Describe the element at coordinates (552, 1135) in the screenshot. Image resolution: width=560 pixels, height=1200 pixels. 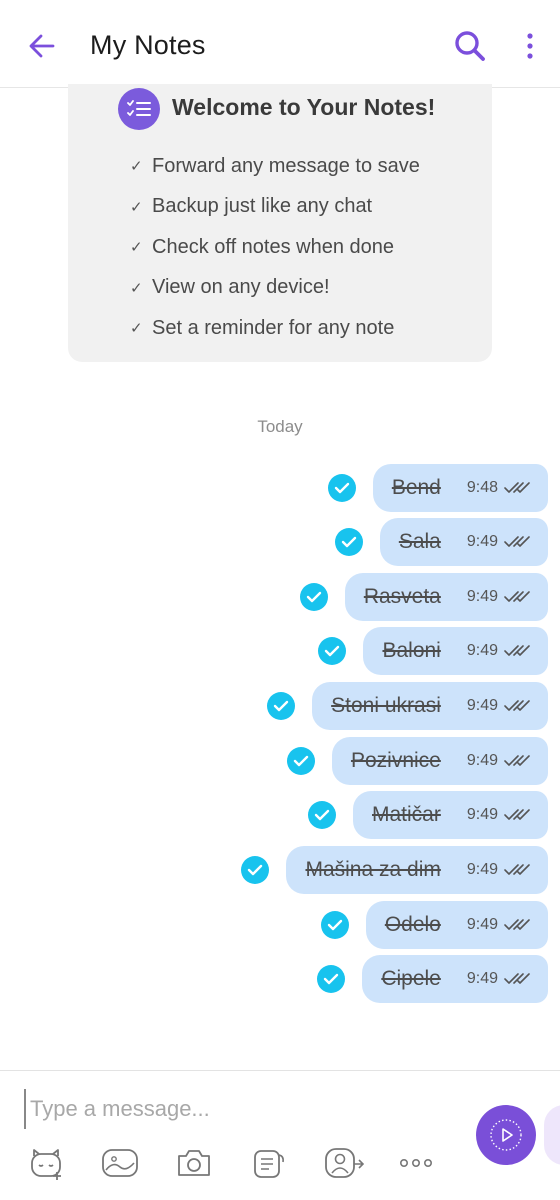
I see `secondary-action-edge` at that location.